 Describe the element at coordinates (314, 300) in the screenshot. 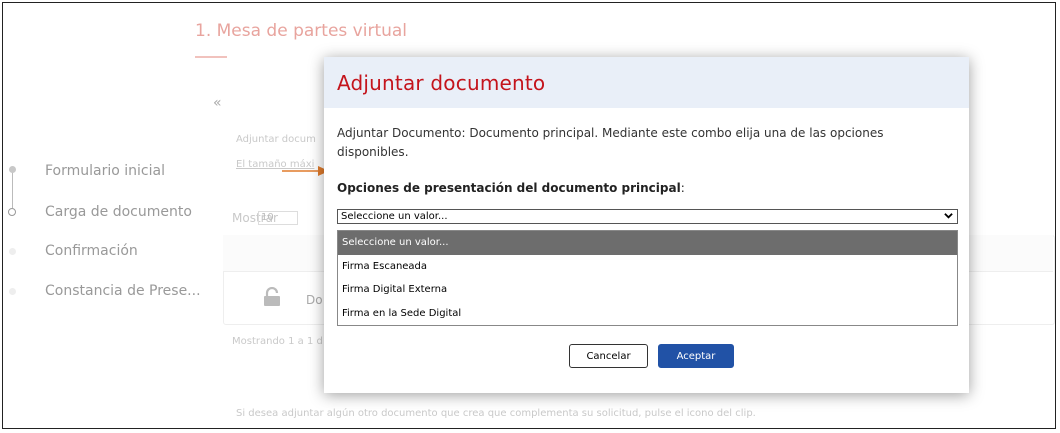

I see `table-row-document: Do` at that location.